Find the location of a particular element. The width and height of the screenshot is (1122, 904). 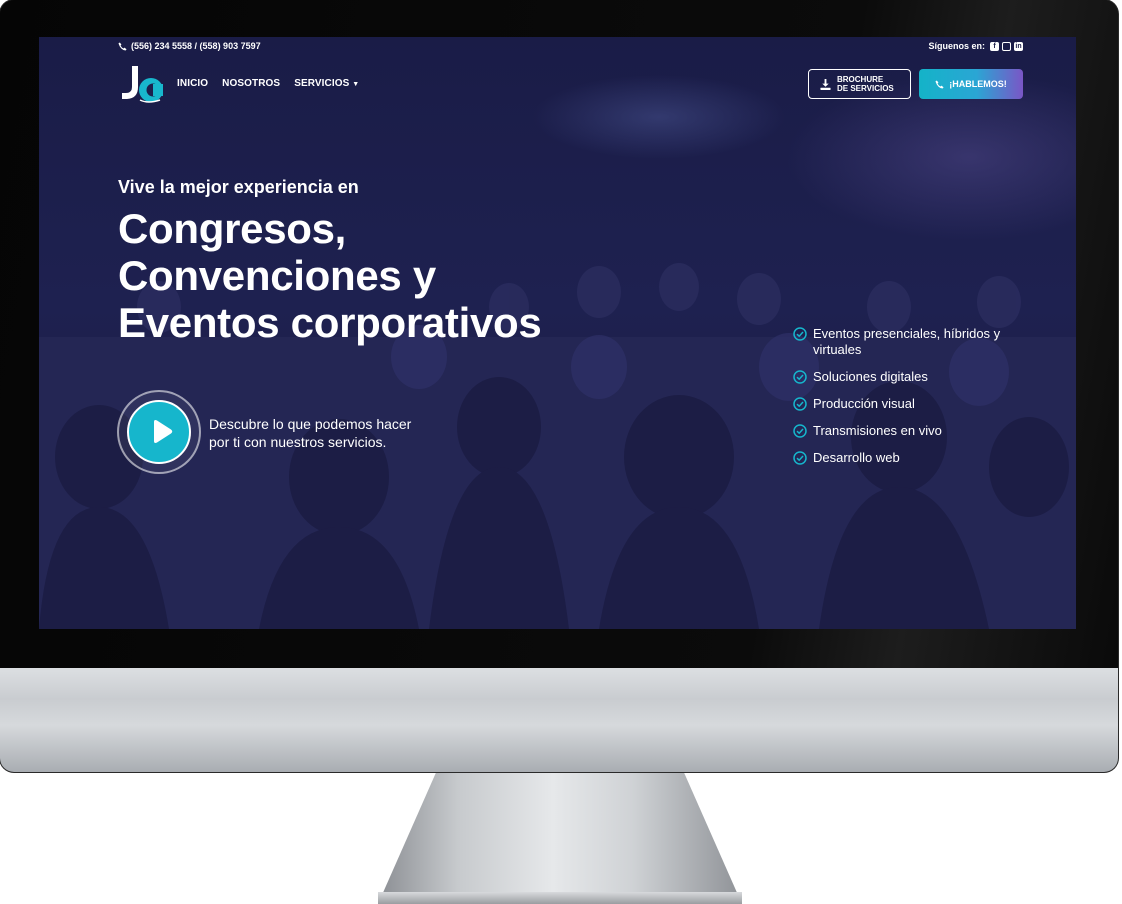

list-item: Desarrollo web is located at coordinates (898, 458).